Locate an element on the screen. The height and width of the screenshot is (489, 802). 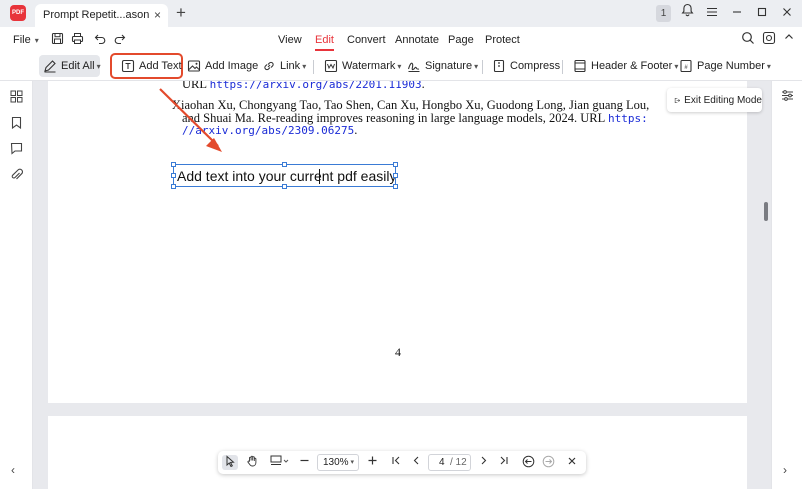
resize-handle-top is located at coordinates (284, 164).